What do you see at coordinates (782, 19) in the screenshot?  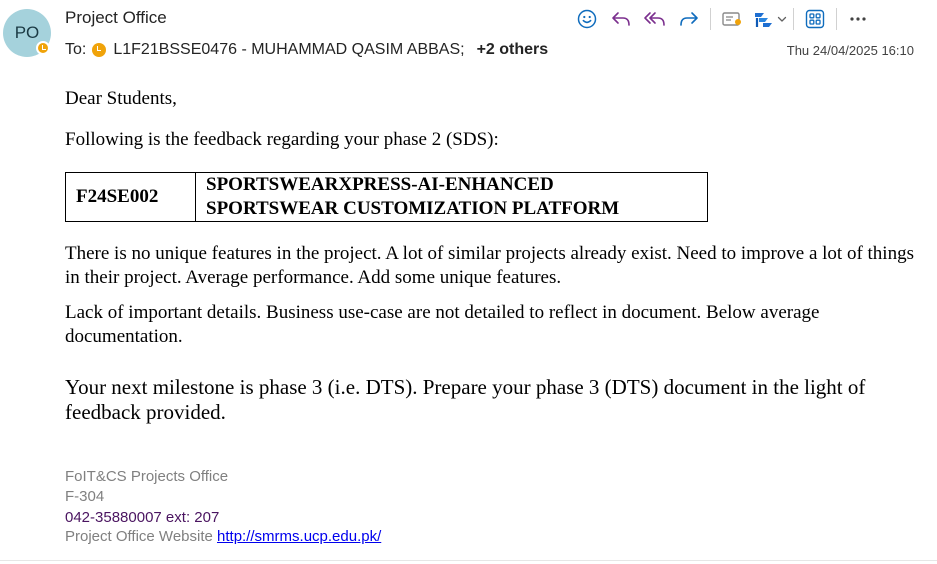 I see `chevron-down-icon` at bounding box center [782, 19].